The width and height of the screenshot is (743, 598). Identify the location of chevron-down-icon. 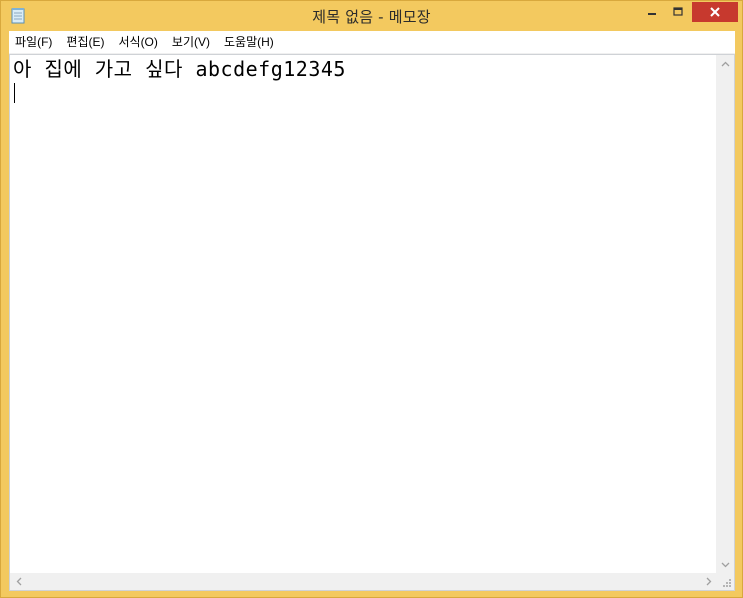
(725, 564).